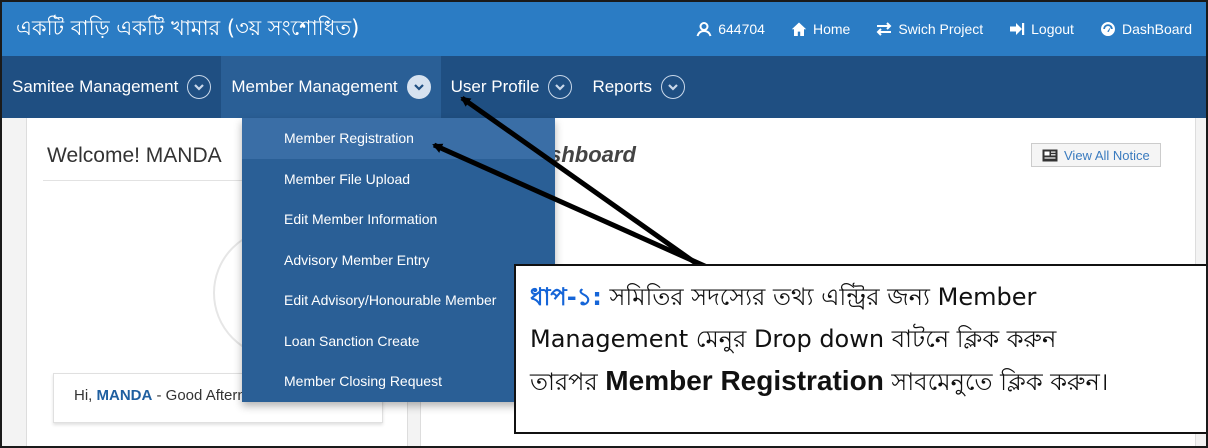  I want to click on dashboard-icon, so click(1107, 29).